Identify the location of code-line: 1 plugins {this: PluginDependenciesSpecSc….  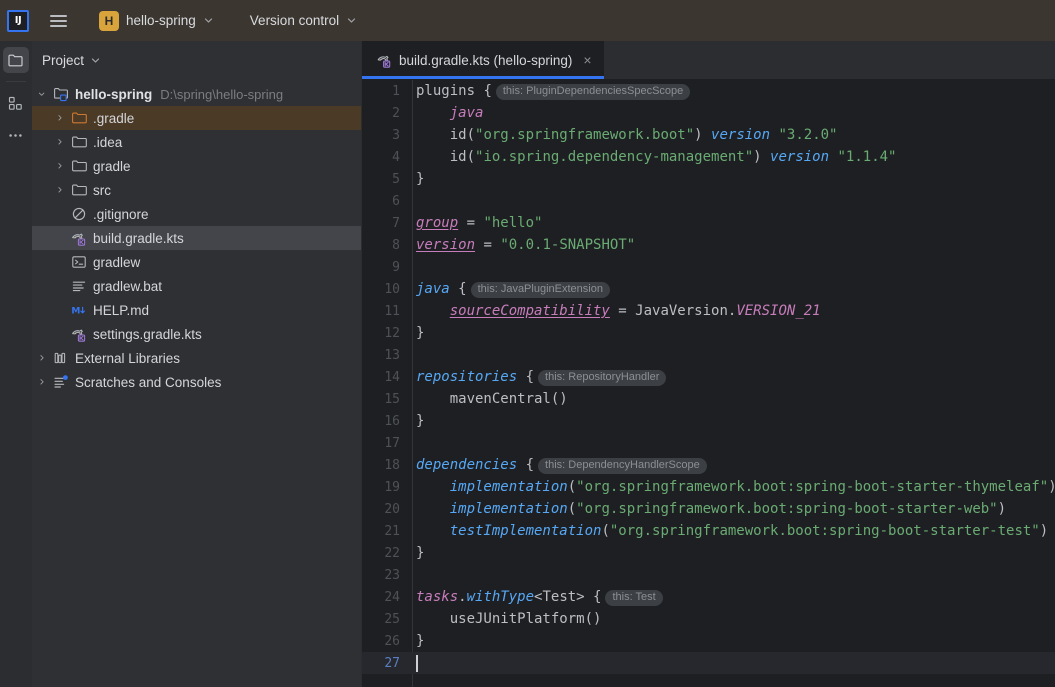
(708, 91).